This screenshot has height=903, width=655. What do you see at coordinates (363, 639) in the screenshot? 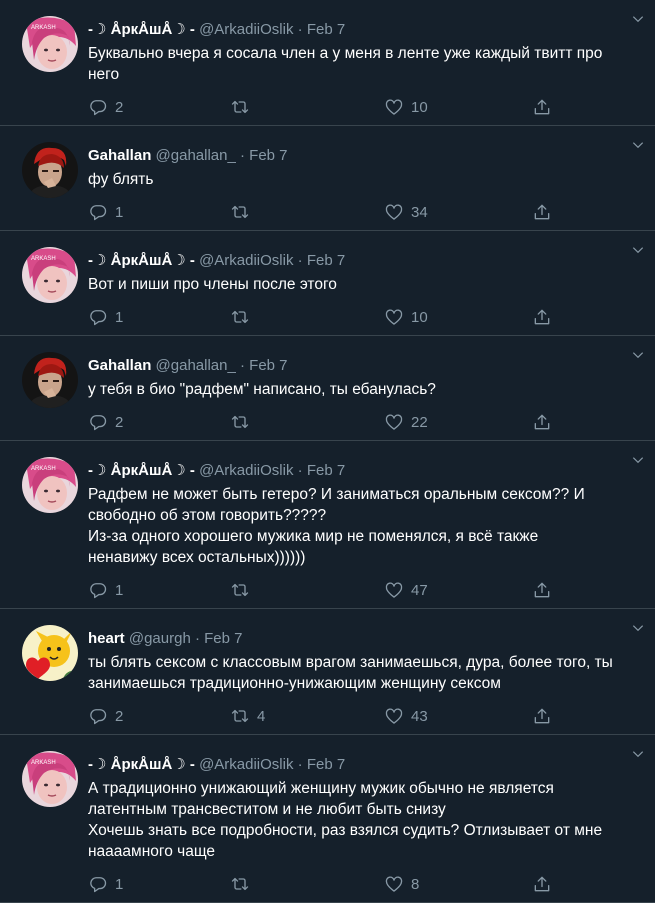
I see `tweet-header: heart @gaurgh · Feb 7` at bounding box center [363, 639].